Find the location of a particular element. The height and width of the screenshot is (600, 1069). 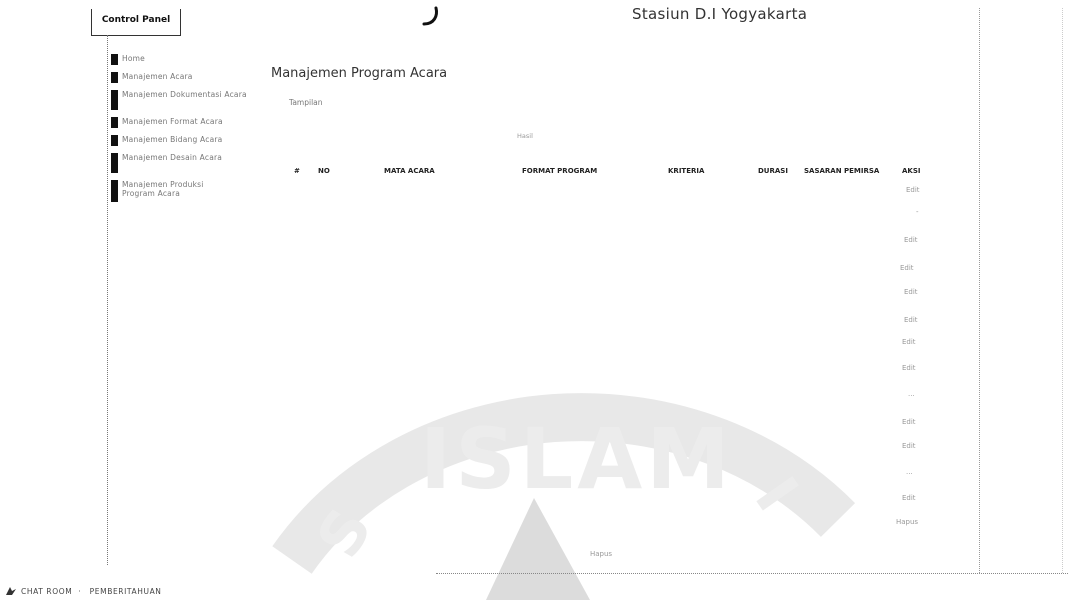

right-divider is located at coordinates (980, 290).